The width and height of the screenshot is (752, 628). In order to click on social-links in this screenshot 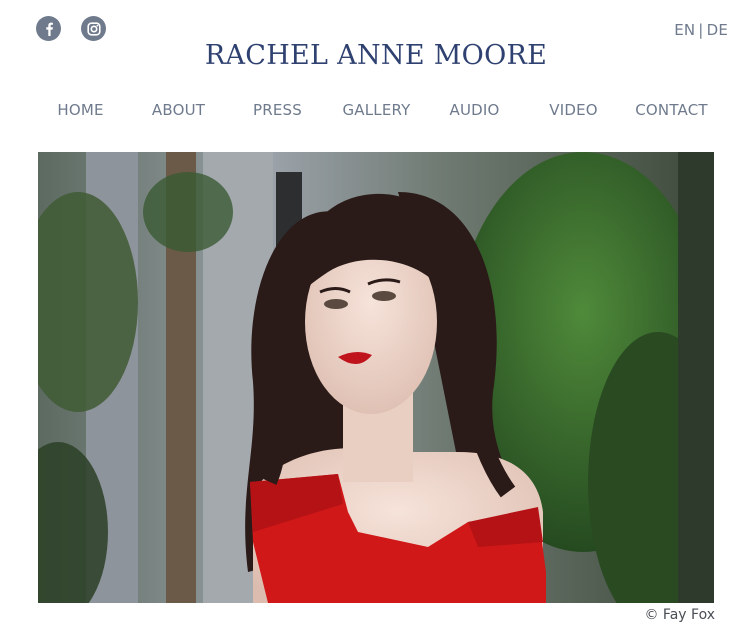, I will do `click(71, 28)`.